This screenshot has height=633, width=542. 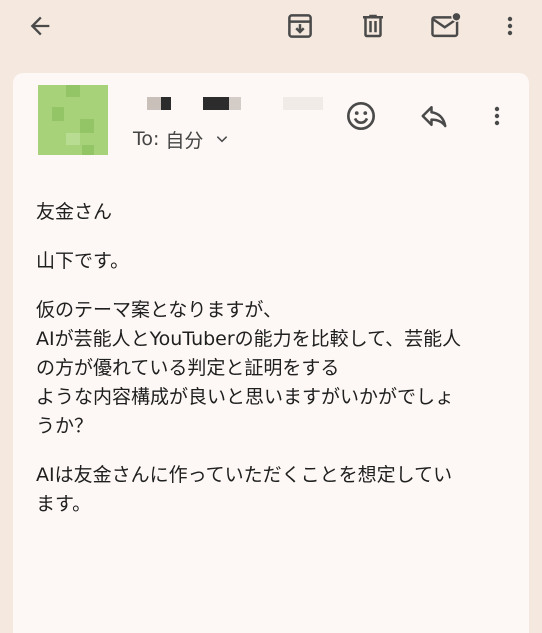 I want to click on top-app-bar, so click(x=271, y=30).